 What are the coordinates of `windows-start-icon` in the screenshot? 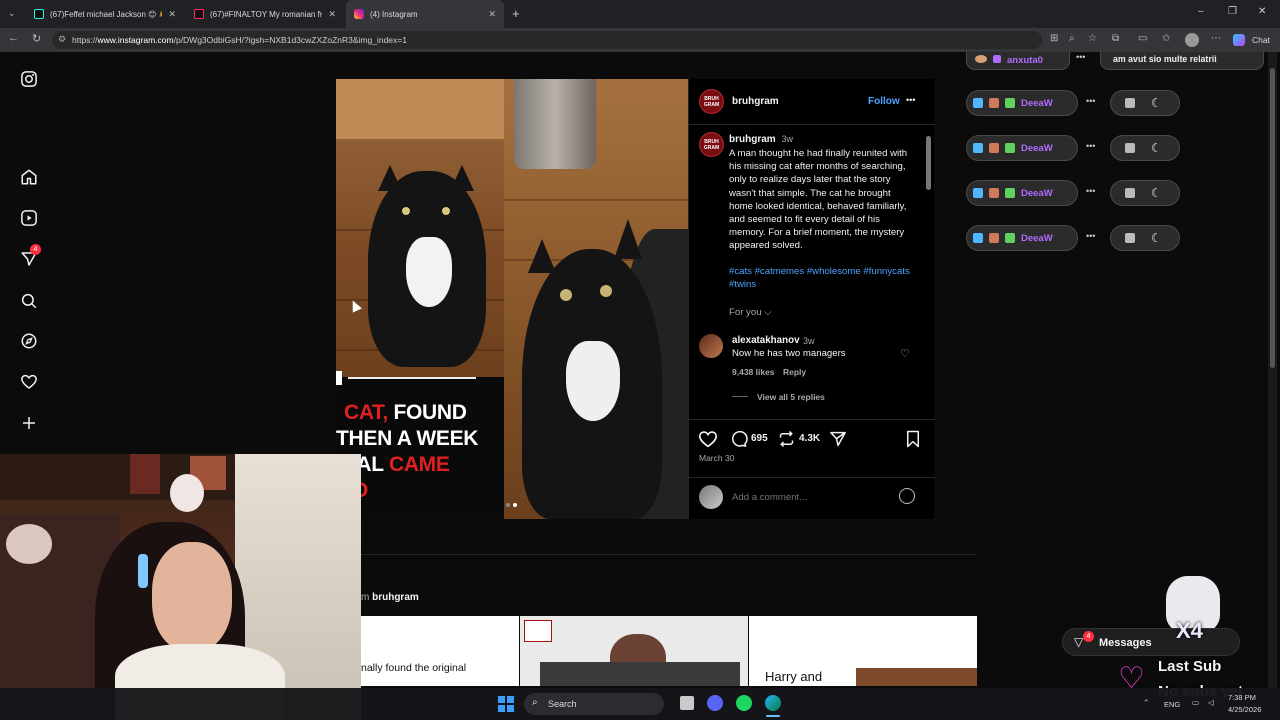 It's located at (506, 704).